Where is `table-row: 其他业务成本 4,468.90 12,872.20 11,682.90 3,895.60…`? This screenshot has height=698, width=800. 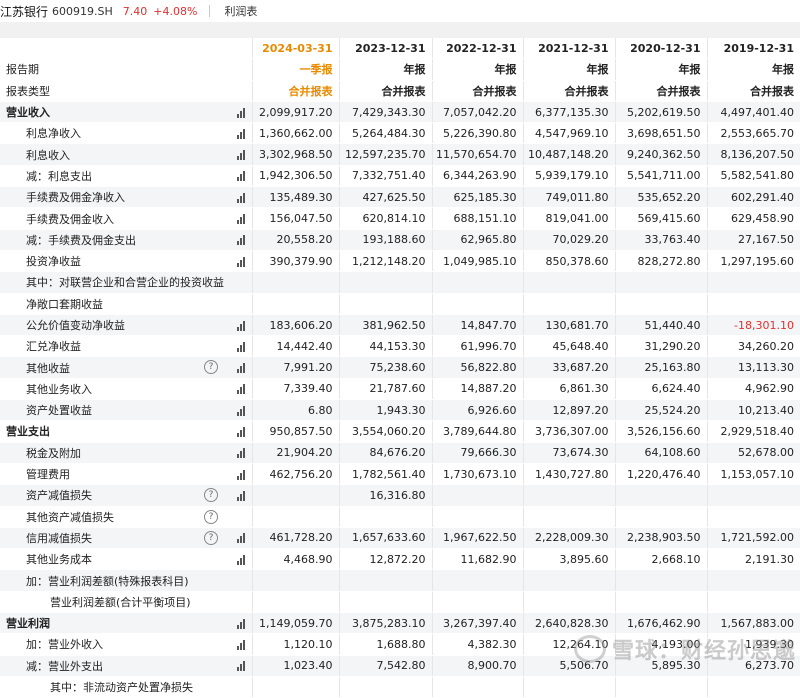
table-row: 其他业务成本 4,468.90 12,872.20 11,682.90 3,895.60… is located at coordinates (400, 559).